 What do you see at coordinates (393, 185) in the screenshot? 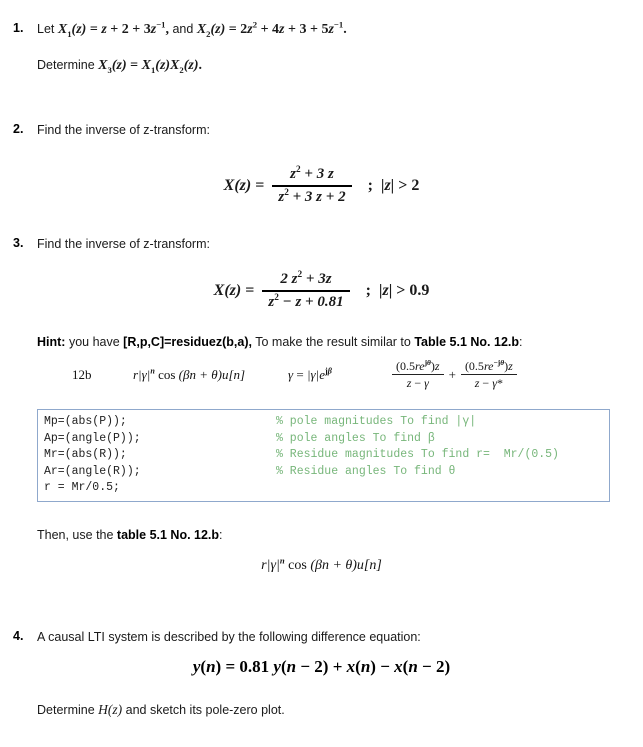
I see `problem-2-roc: ; |z| > 2` at bounding box center [393, 185].